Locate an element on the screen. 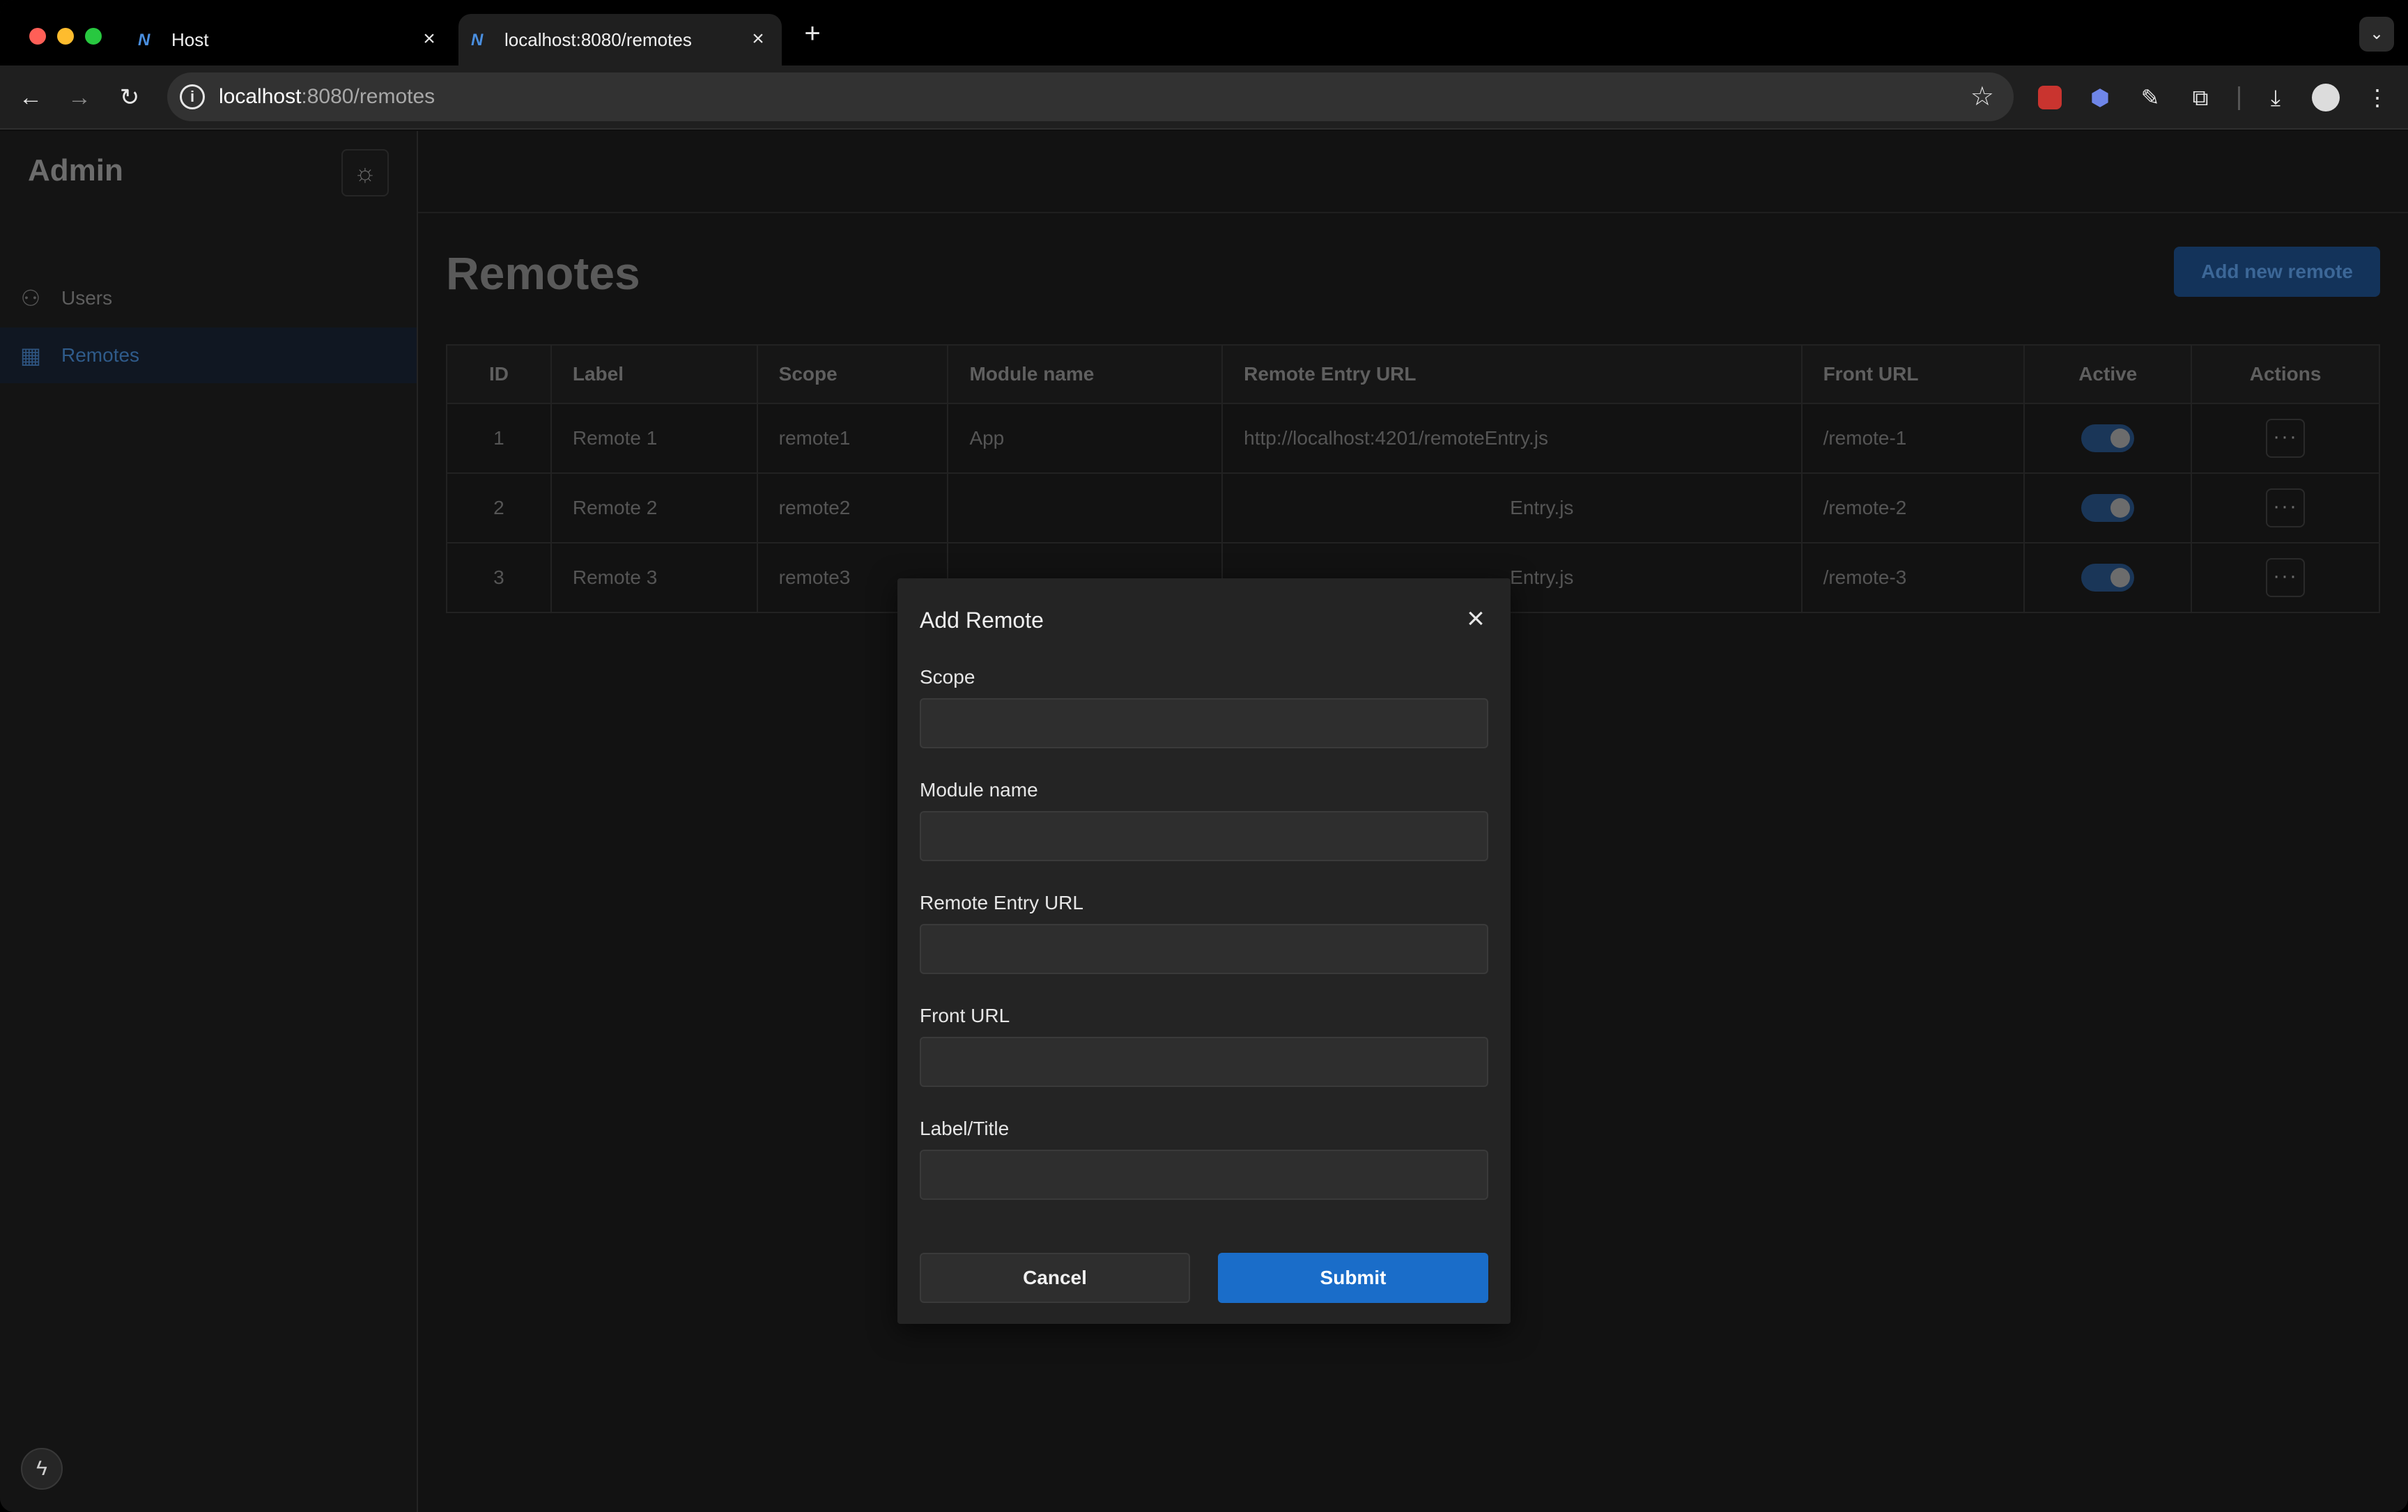 This screenshot has height=1512, width=2408. url-path: :8080/remotes is located at coordinates (368, 96).